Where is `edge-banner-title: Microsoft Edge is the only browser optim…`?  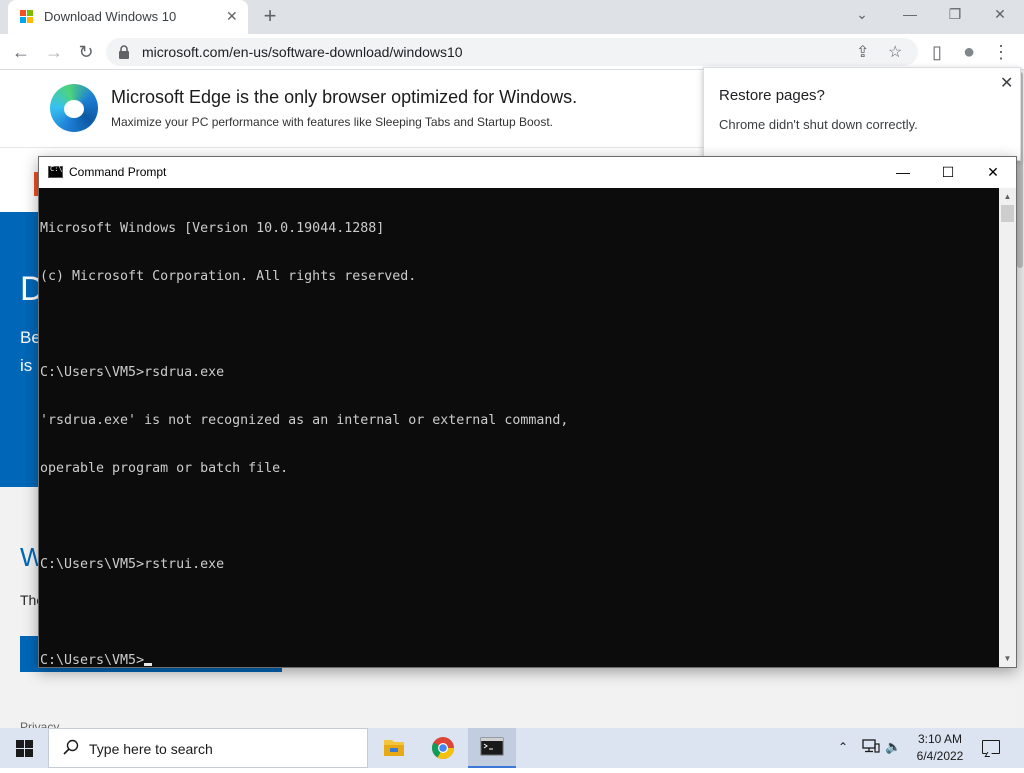
edge-banner-title: Microsoft Edge is the only browser optim… is located at coordinates (344, 97).